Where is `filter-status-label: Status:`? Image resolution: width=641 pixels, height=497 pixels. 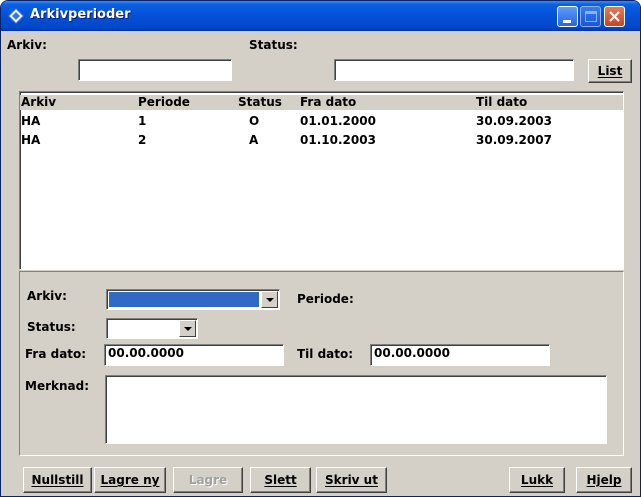 filter-status-label: Status: is located at coordinates (273, 45).